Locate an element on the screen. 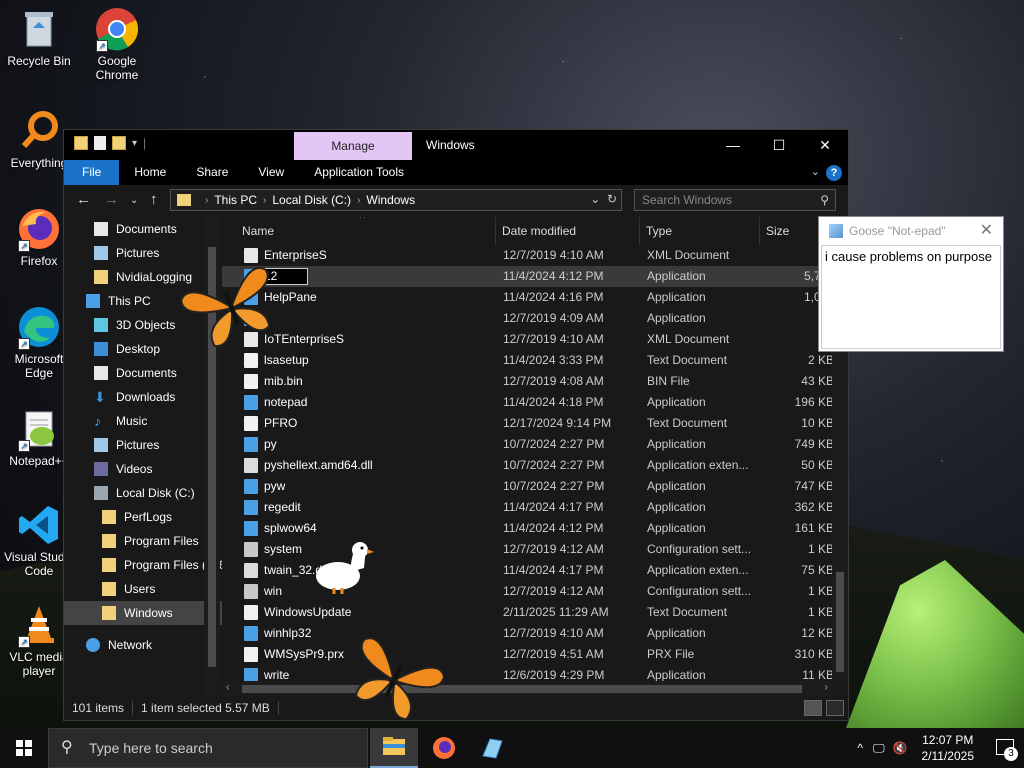 This screenshot has width=1024, height=768. taskbar-firefox is located at coordinates (444, 748).